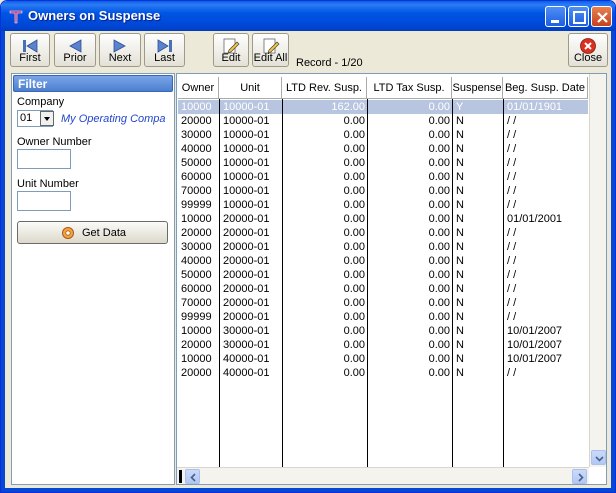 The image size is (616, 493). What do you see at coordinates (588, 50) in the screenshot?
I see `close-button: Close` at bounding box center [588, 50].